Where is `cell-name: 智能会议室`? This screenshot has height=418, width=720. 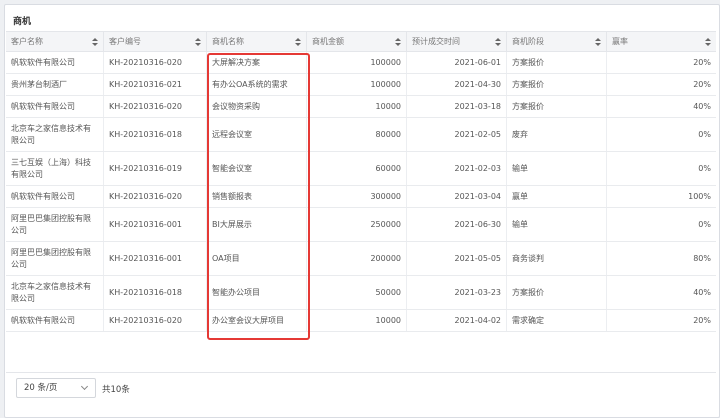
cell-name: 智能会议室 is located at coordinates (257, 168).